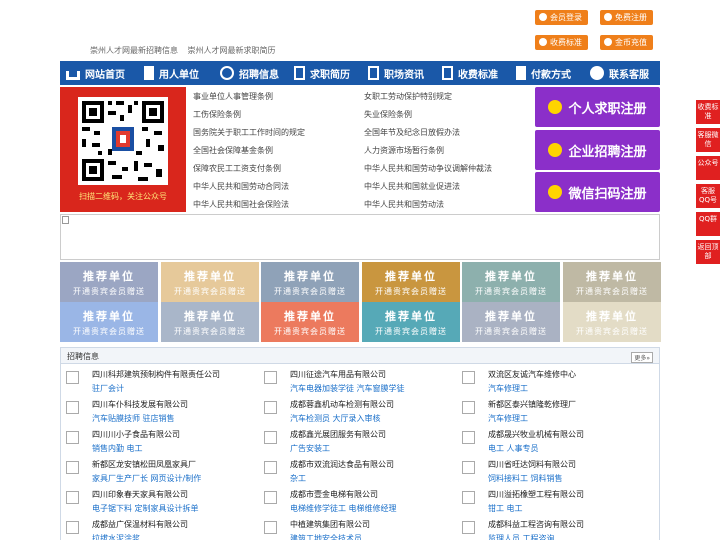 Image resolution: width=720 pixels, height=540 pixels. Describe the element at coordinates (399, 73) in the screenshot. I see `nav-news: 职场资讯` at that location.